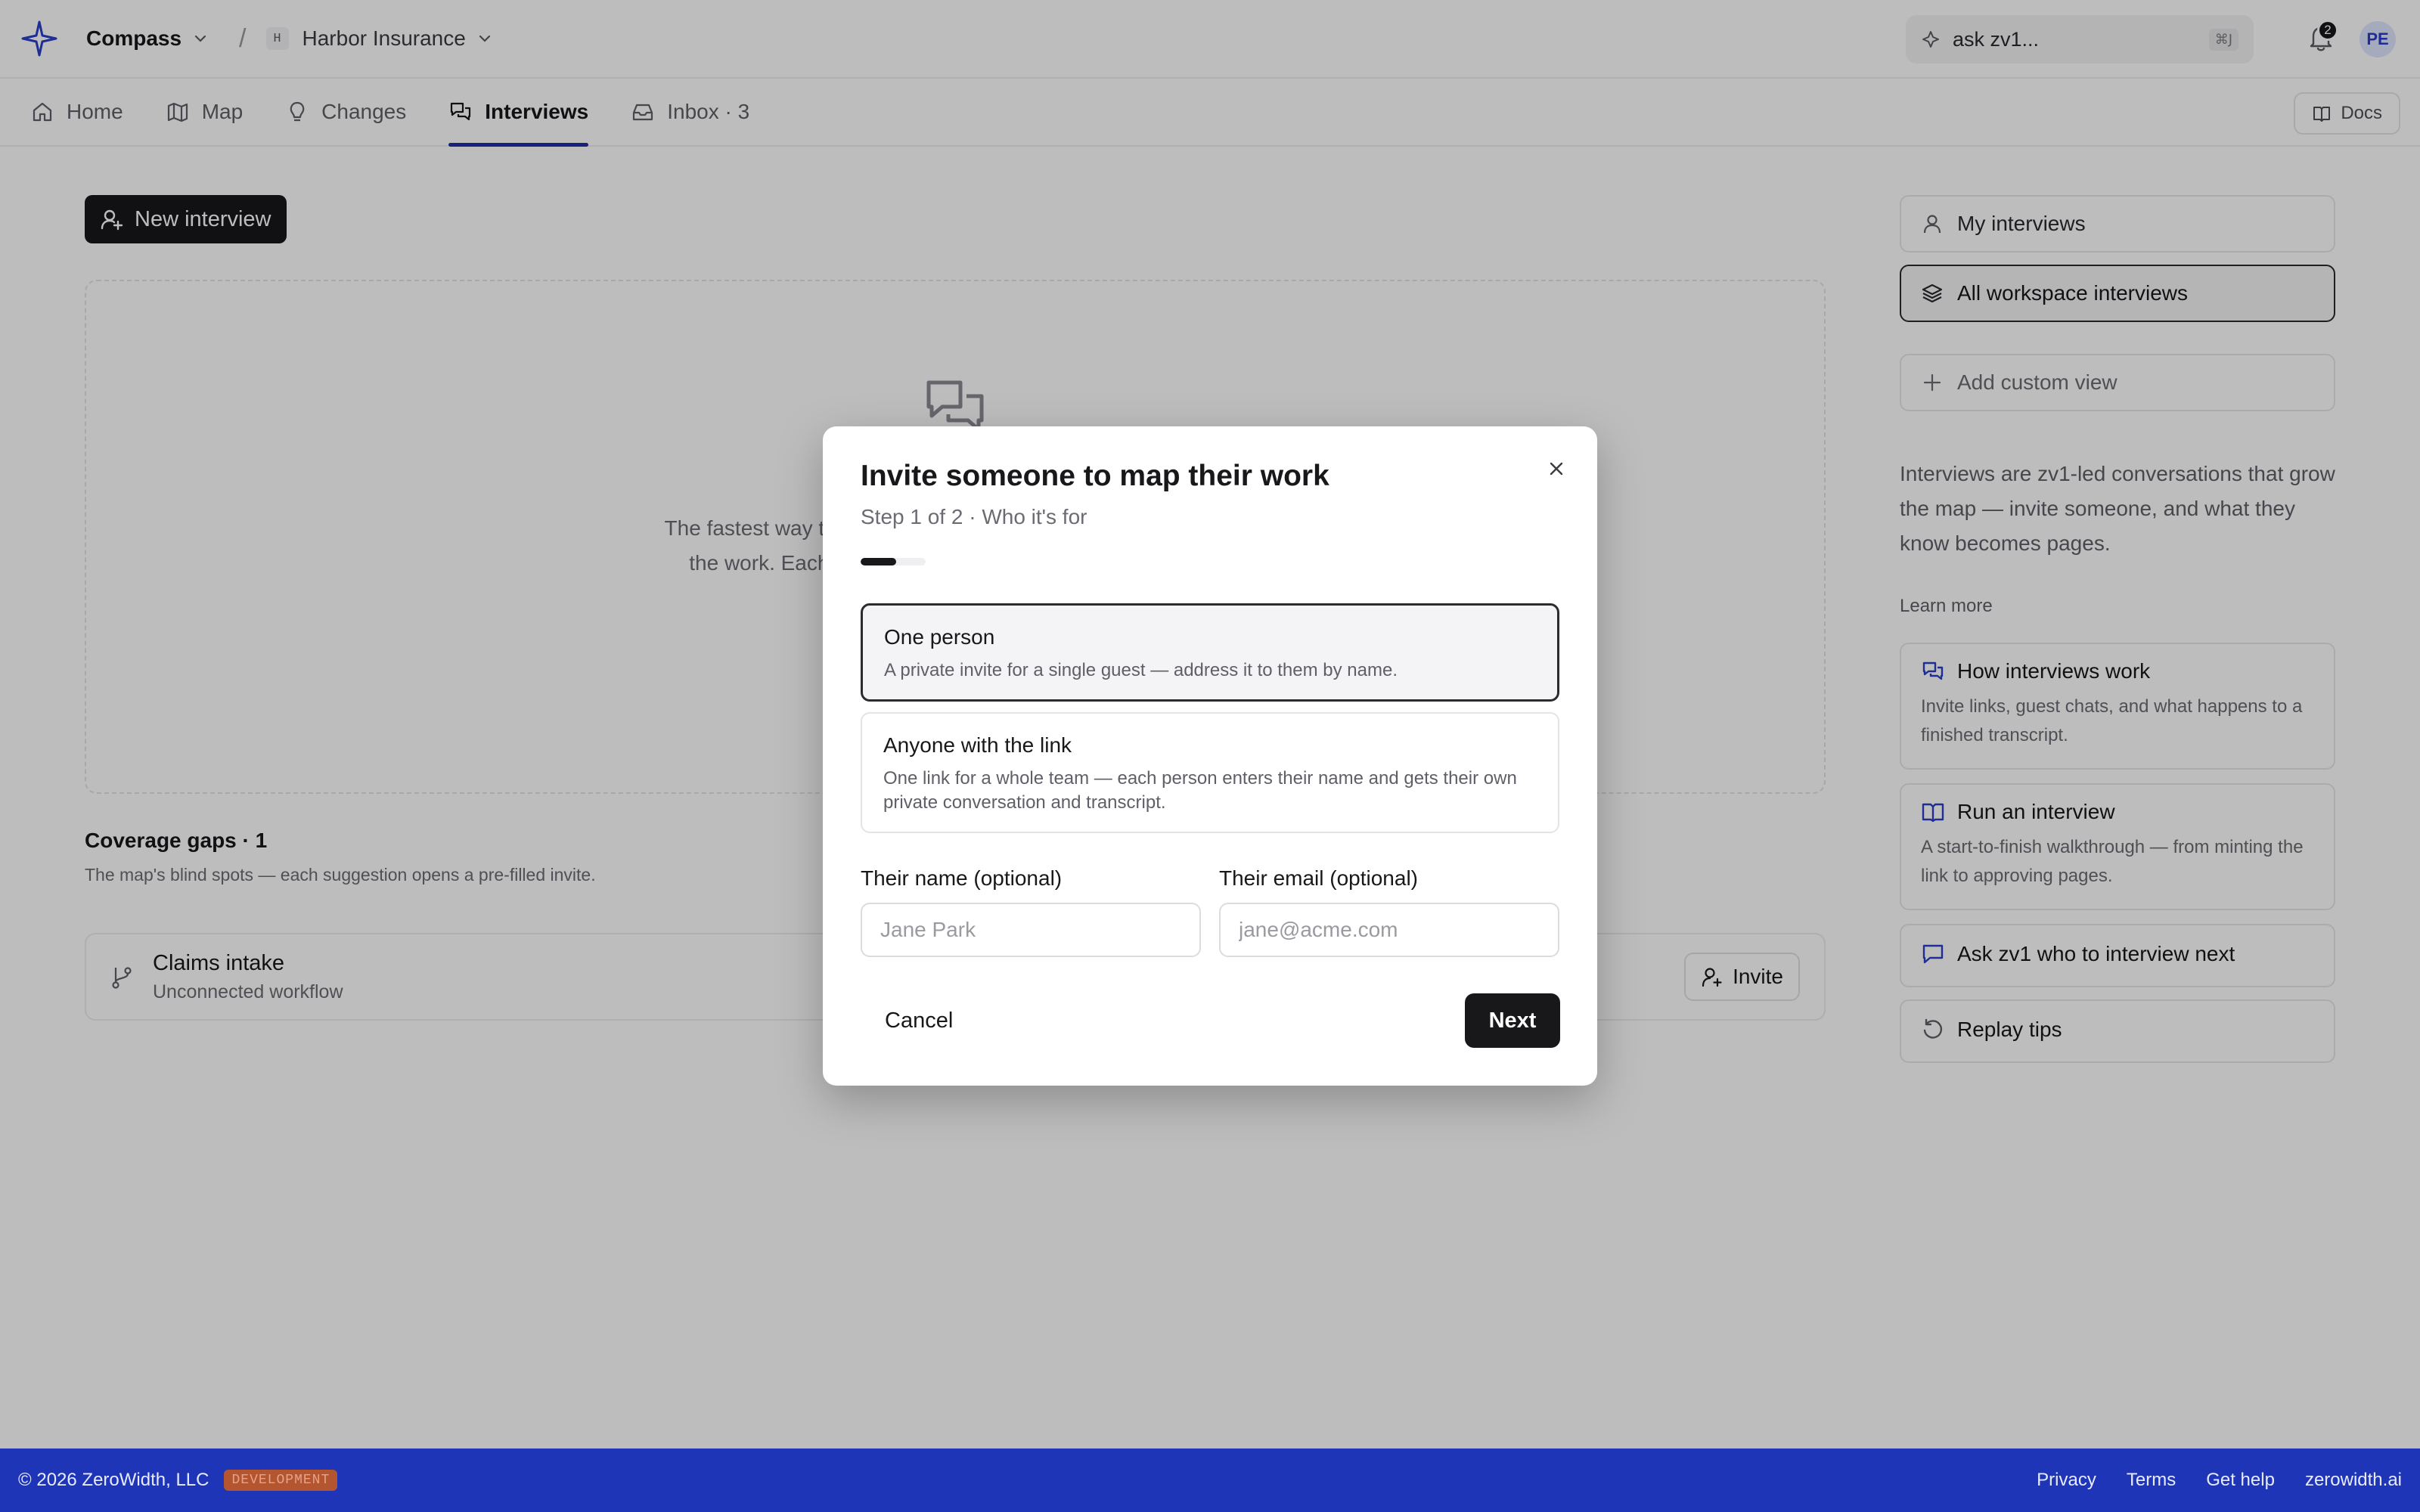 The image size is (2420, 1512). What do you see at coordinates (2353, 1481) in the screenshot?
I see `footer-link-site: zerowidth.ai` at bounding box center [2353, 1481].